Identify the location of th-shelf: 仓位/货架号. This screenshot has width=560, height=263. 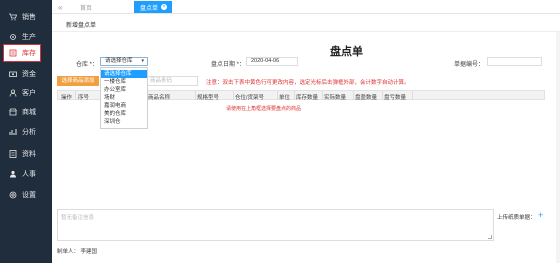
(250, 98).